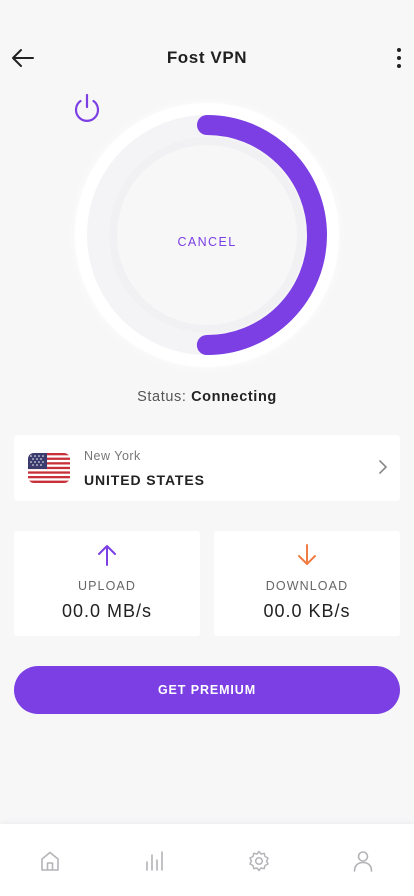 Image resolution: width=414 pixels, height=896 pixels. I want to click on tab-statistics, so click(154, 861).